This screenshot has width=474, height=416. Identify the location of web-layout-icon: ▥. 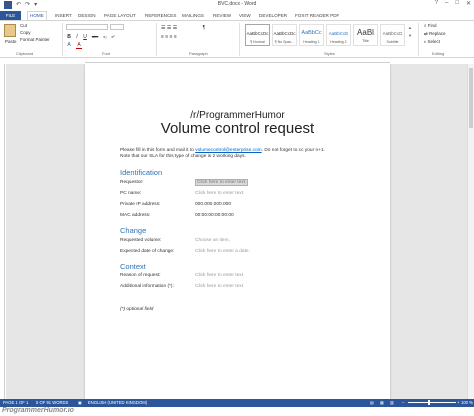
(392, 403).